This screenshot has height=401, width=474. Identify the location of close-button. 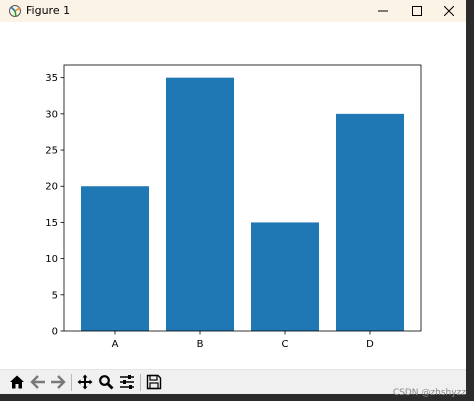
(449, 11).